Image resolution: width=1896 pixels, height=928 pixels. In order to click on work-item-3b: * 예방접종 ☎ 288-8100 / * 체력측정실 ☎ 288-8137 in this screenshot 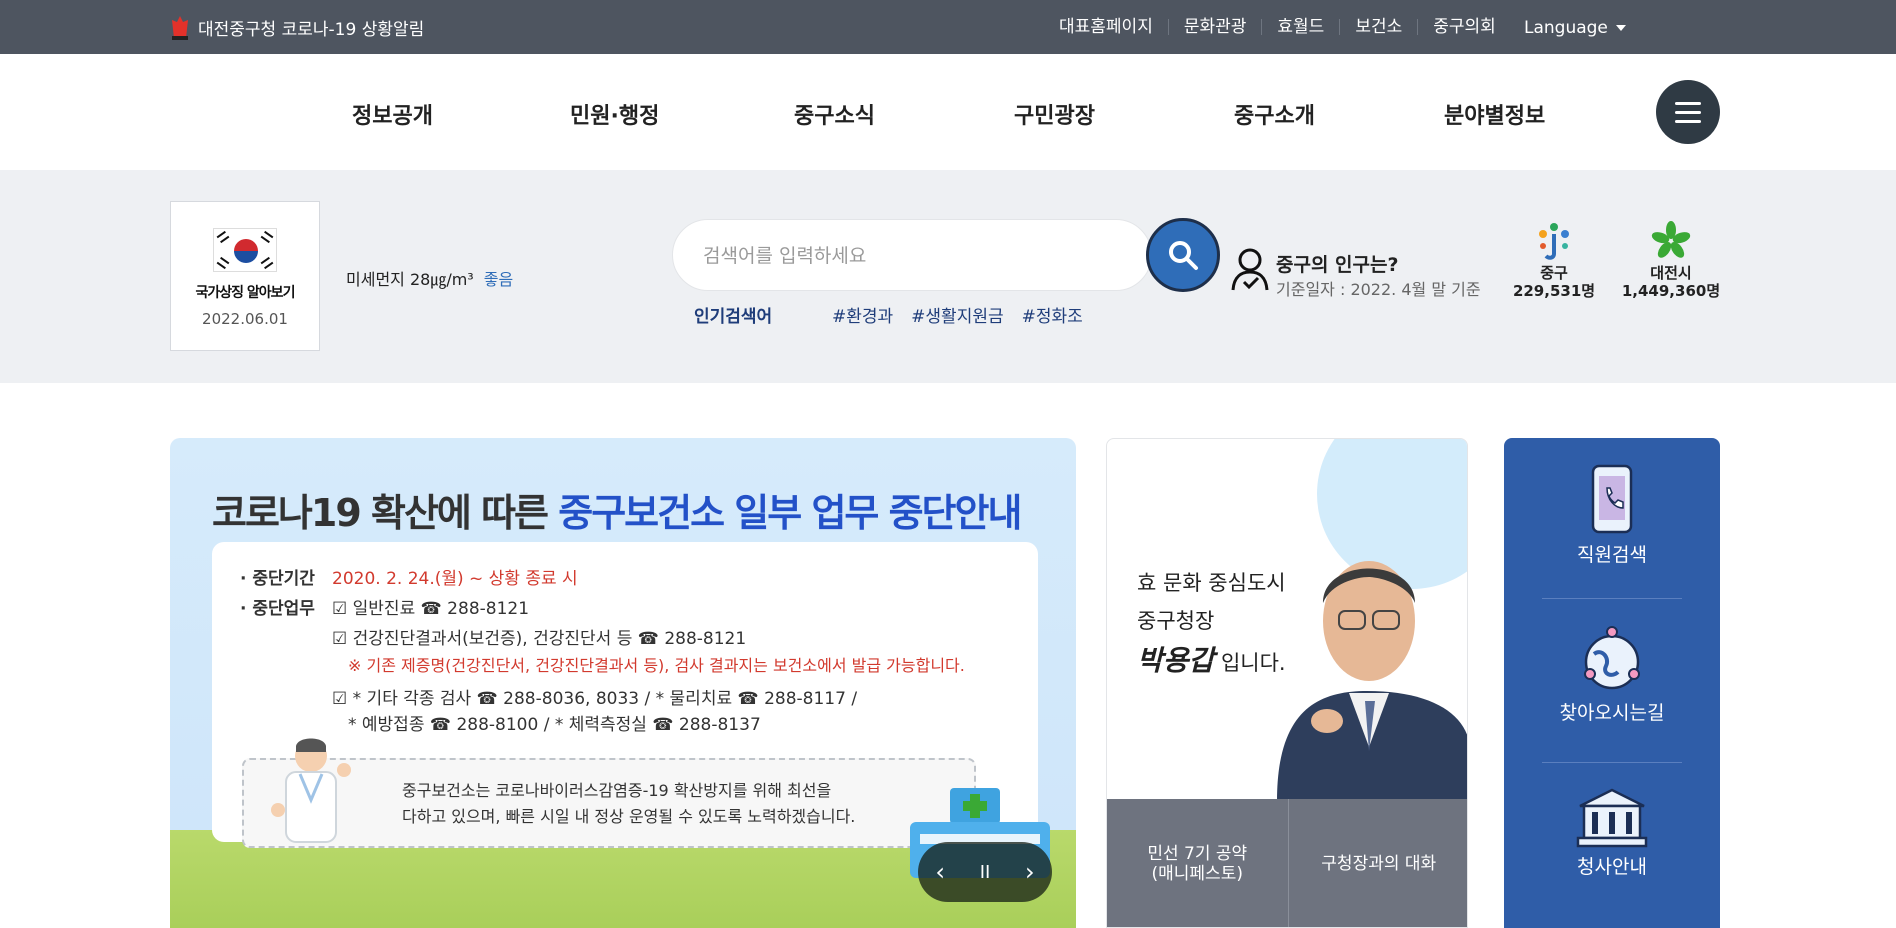, I will do `click(554, 725)`.